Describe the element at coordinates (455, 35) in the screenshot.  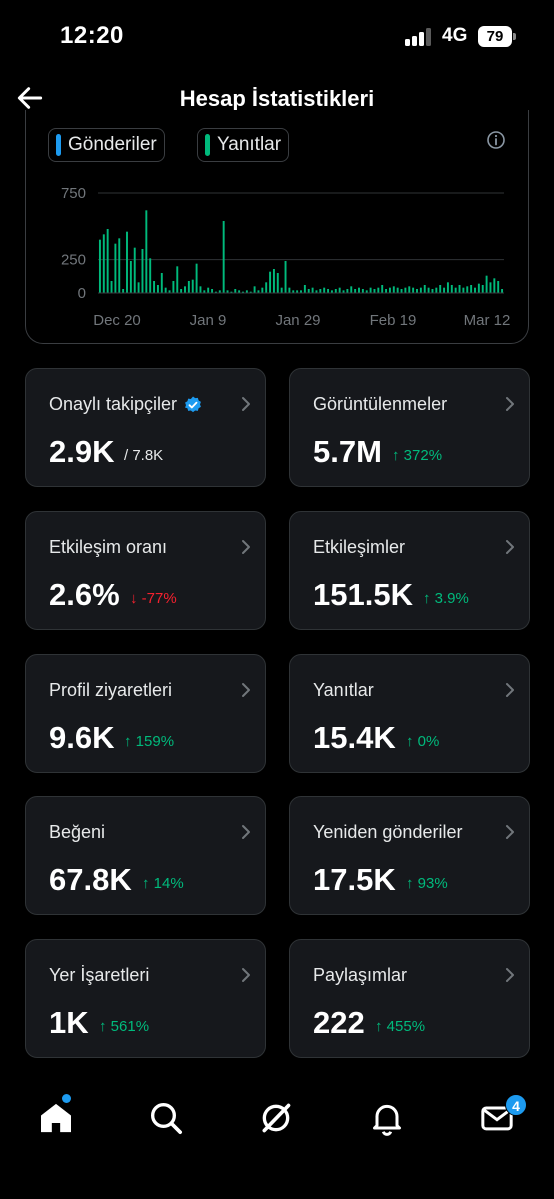
I see `network-type: 4G` at that location.